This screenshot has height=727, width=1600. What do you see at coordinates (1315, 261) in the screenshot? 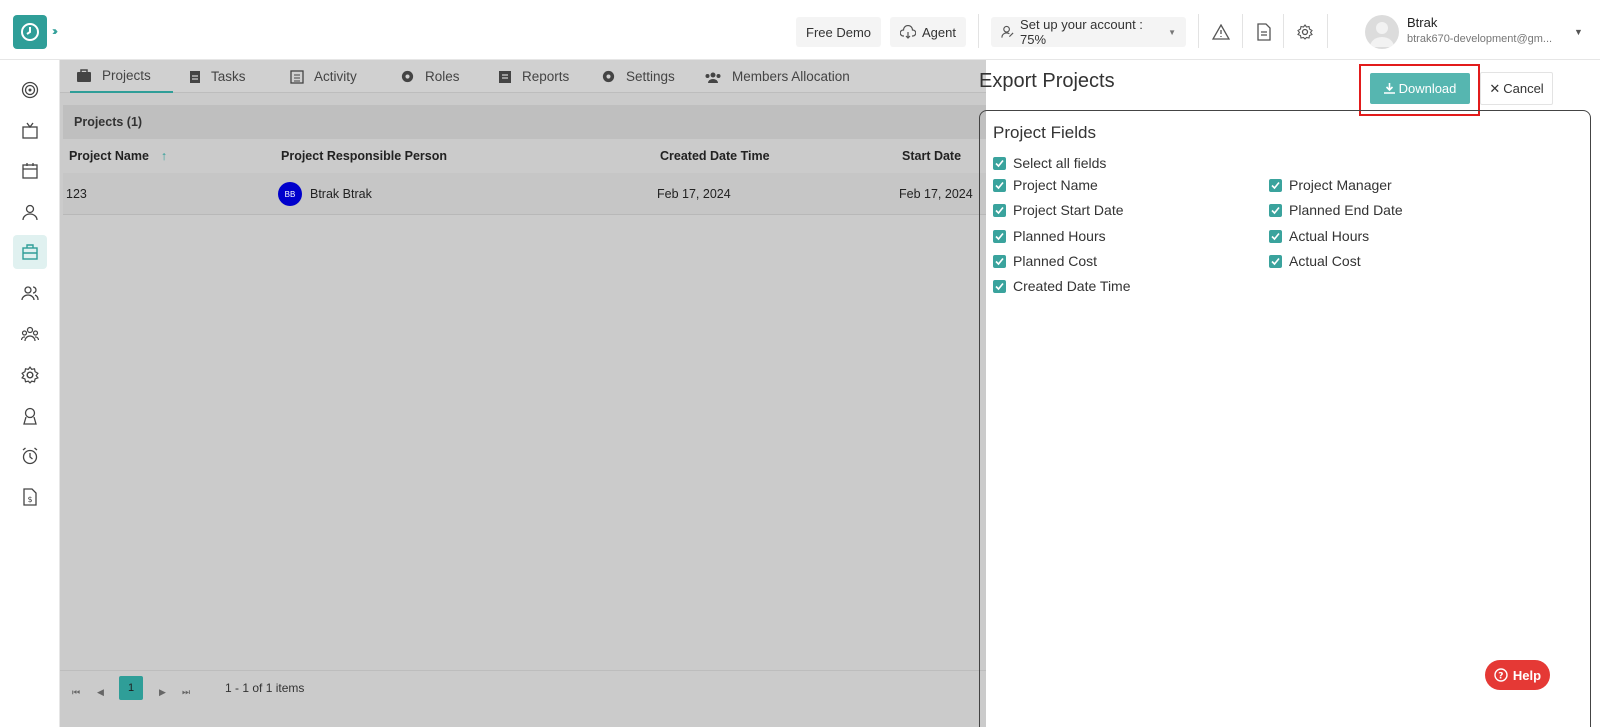
I see `checkbox-actual-cost: Actual Cost` at bounding box center [1315, 261].